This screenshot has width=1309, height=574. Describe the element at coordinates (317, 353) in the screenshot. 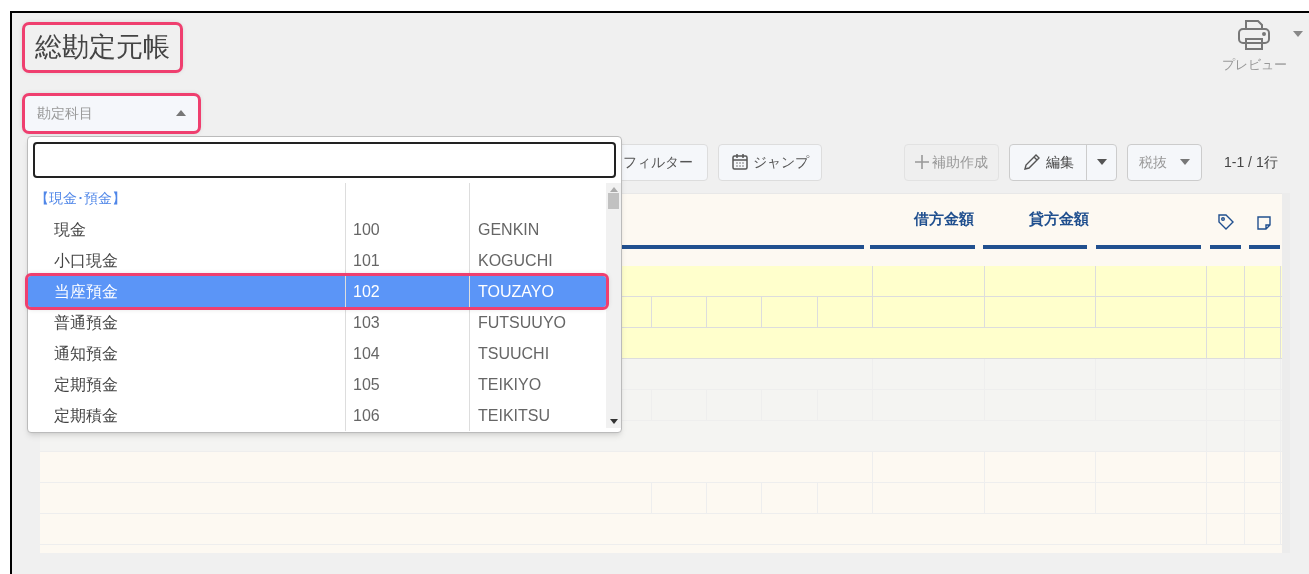

I see `account-option: 通知預金 104 TSUUCHI` at that location.